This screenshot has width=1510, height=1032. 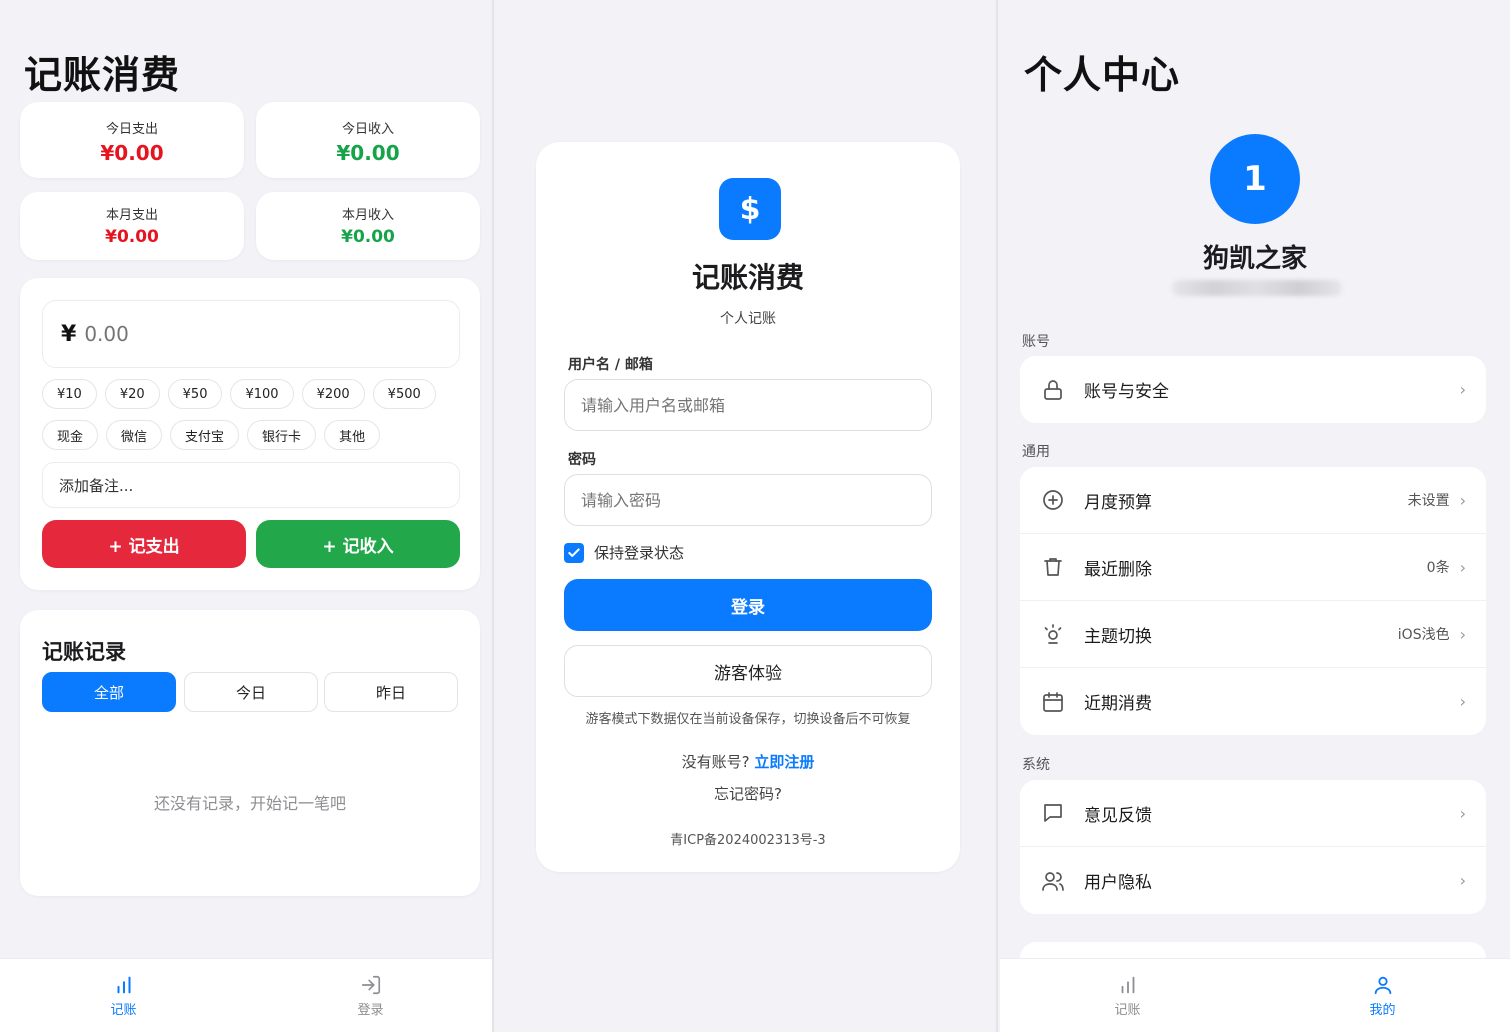 What do you see at coordinates (1053, 634) in the screenshot?
I see `sun-icon` at bounding box center [1053, 634].